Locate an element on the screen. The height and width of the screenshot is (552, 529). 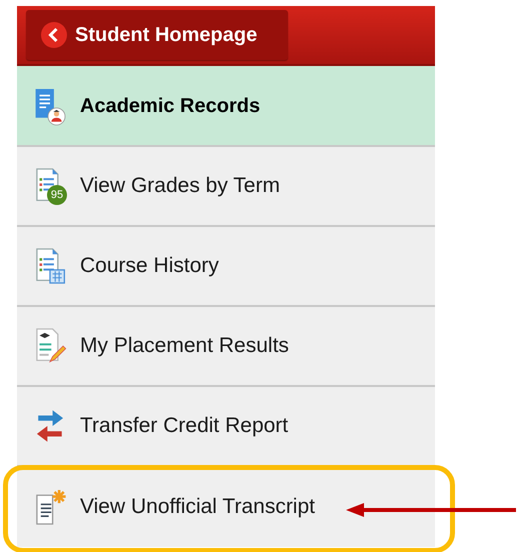
grade-badge: 95 is located at coordinates (57, 195).